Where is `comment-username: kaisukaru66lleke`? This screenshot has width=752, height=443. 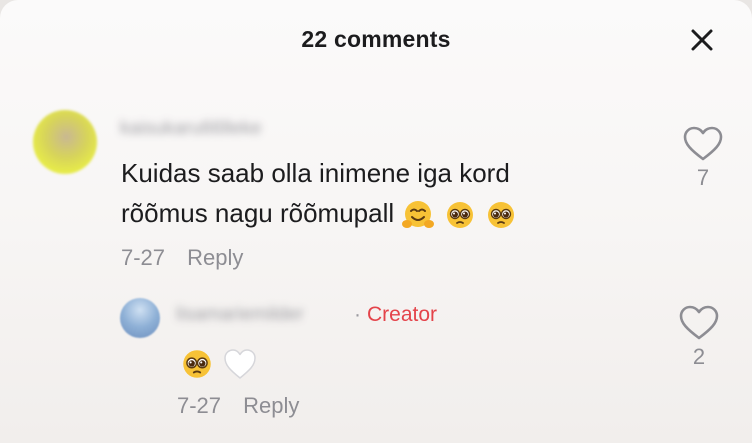 comment-username: kaisukaru66lleke is located at coordinates (191, 129).